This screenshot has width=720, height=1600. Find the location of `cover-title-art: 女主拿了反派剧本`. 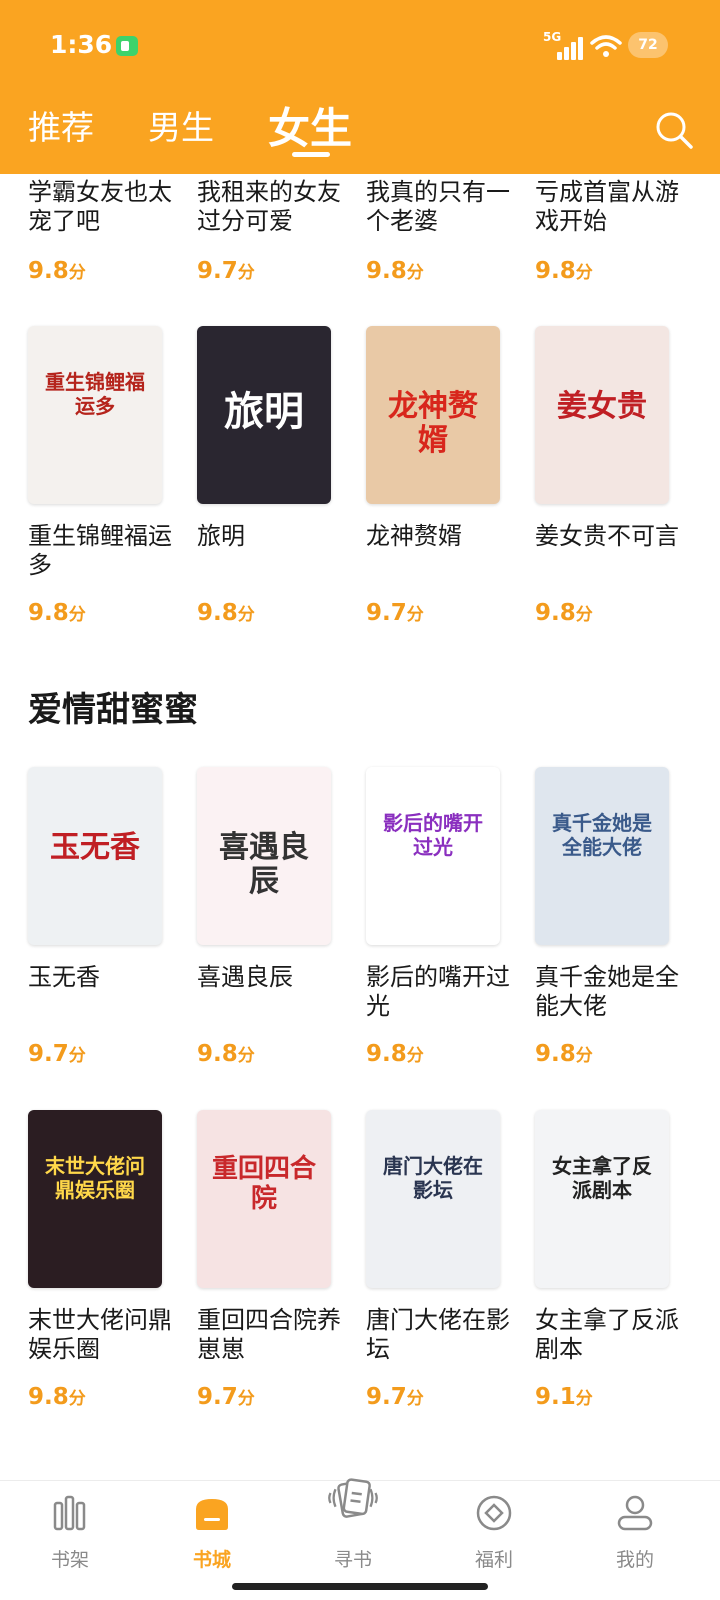

cover-title-art: 女主拿了反派剧本 is located at coordinates (602, 1178).